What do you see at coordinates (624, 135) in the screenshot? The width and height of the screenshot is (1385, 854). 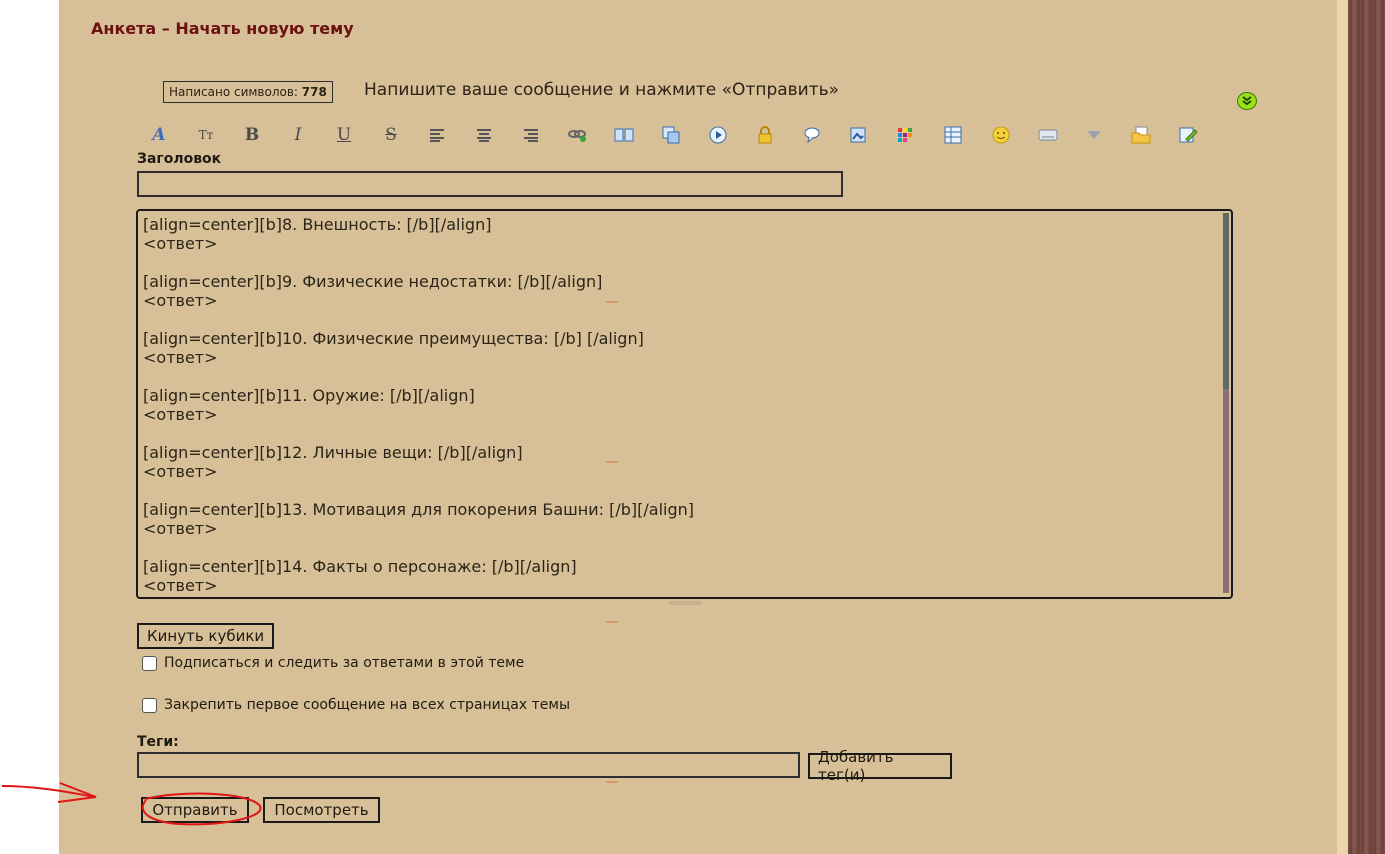 I see `book-icon` at bounding box center [624, 135].